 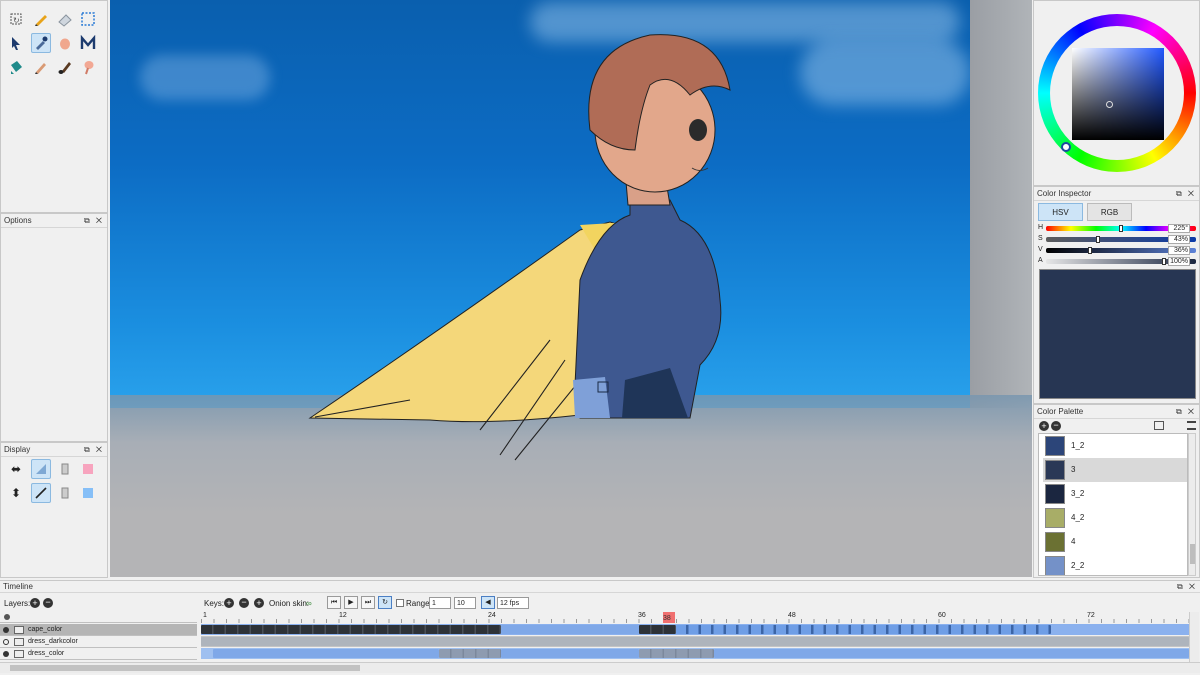 I want to click on hue-value: 225°, so click(x=1179, y=228).